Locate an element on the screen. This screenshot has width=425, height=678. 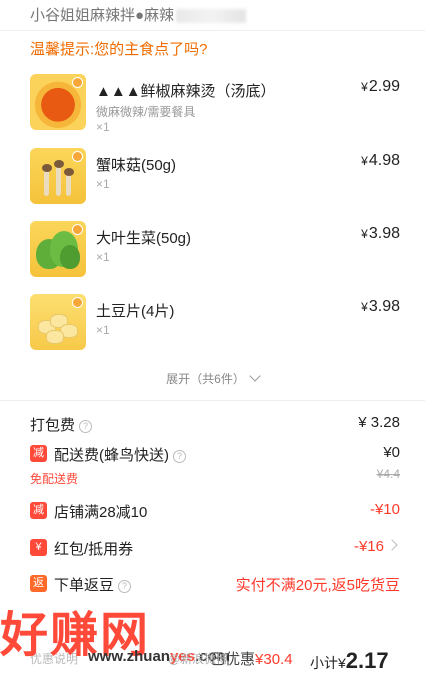
item-name: ▲▲▲鲜椒麻辣烫（汤底） is located at coordinates (186, 91).